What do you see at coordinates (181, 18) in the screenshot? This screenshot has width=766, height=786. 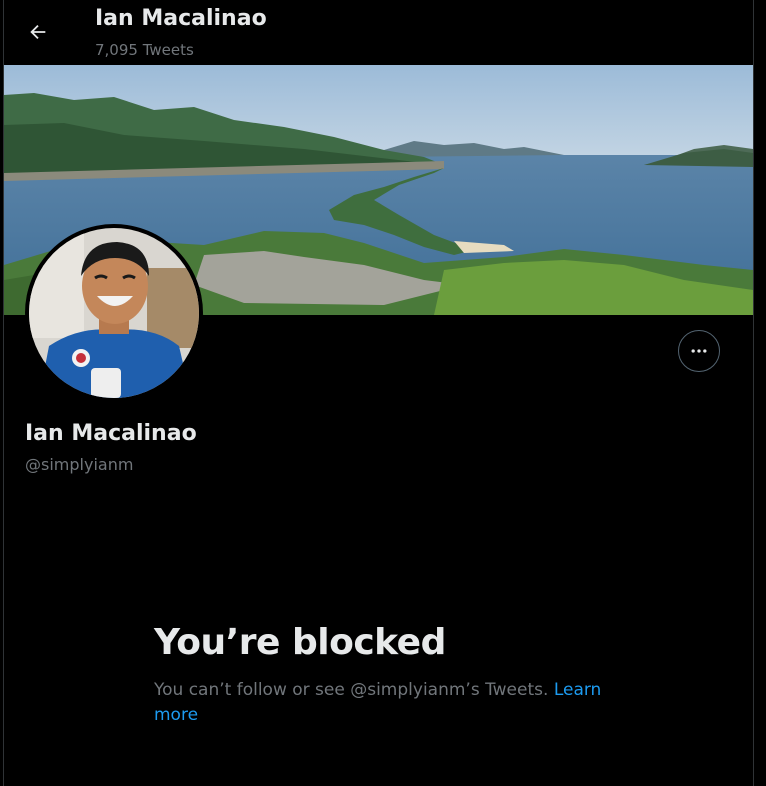 I see `header-title: Ian Macalinao` at bounding box center [181, 18].